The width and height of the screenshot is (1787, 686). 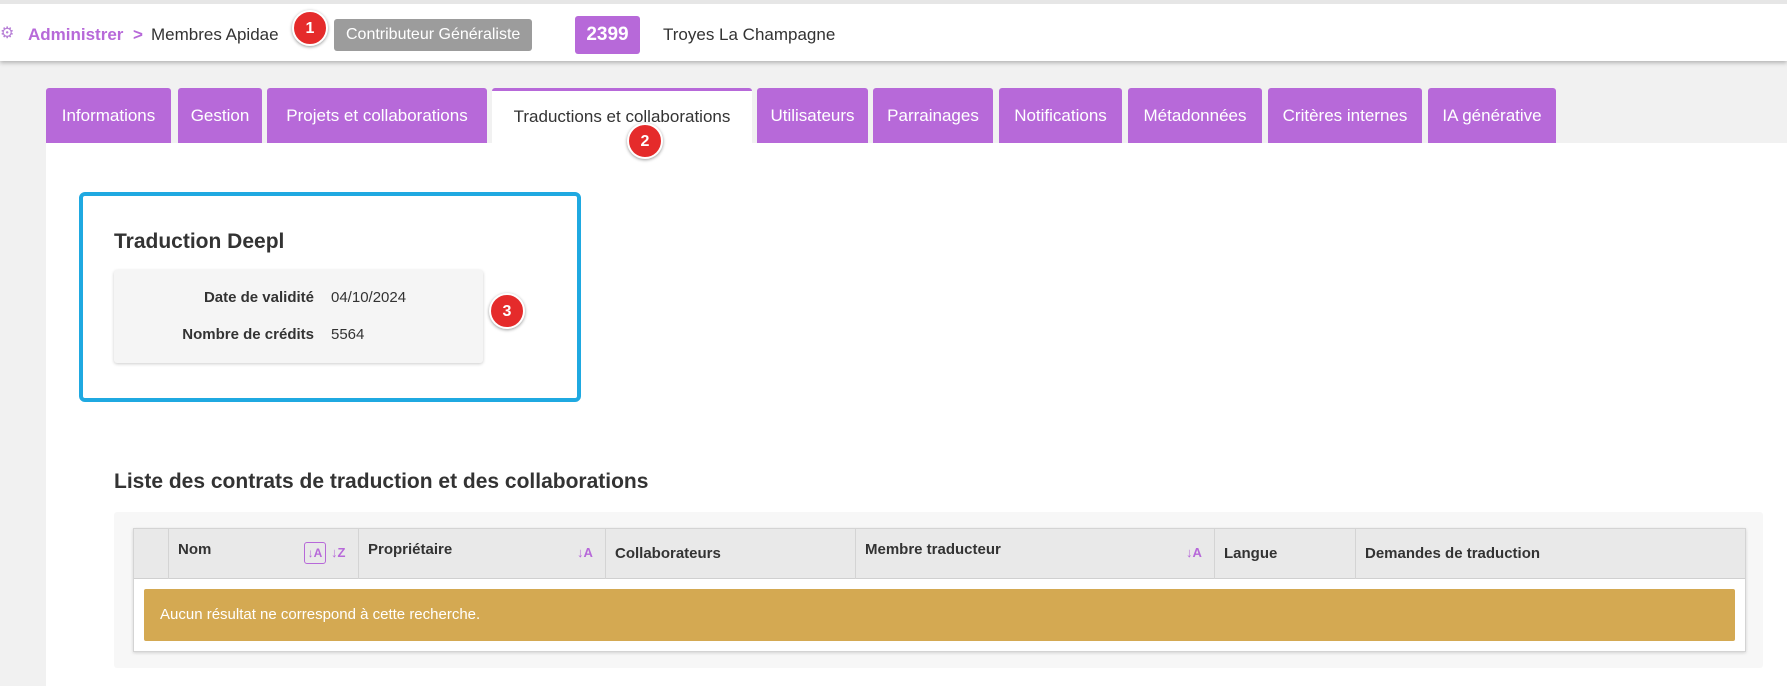 I want to click on sort-asc-icon: ↓A, so click(x=315, y=553).